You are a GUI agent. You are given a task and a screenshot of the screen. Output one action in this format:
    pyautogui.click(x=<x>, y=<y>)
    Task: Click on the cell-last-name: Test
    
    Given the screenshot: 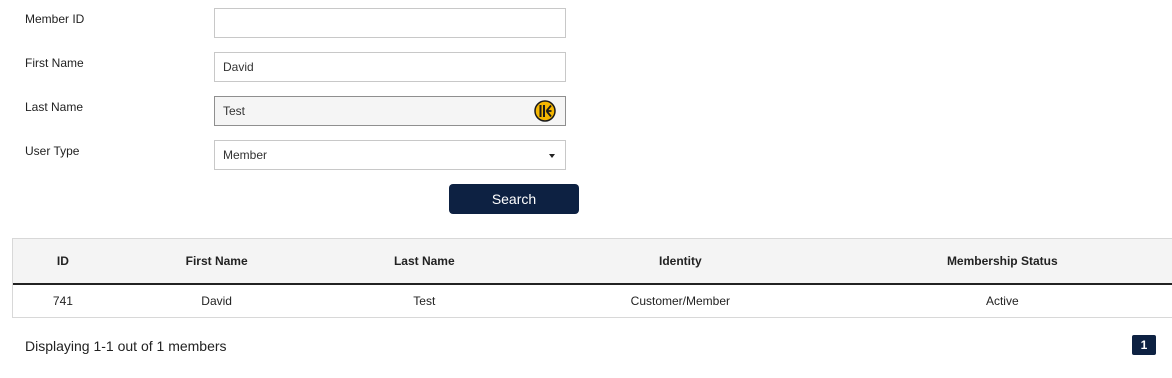 What is the action you would take?
    pyautogui.click(x=424, y=301)
    